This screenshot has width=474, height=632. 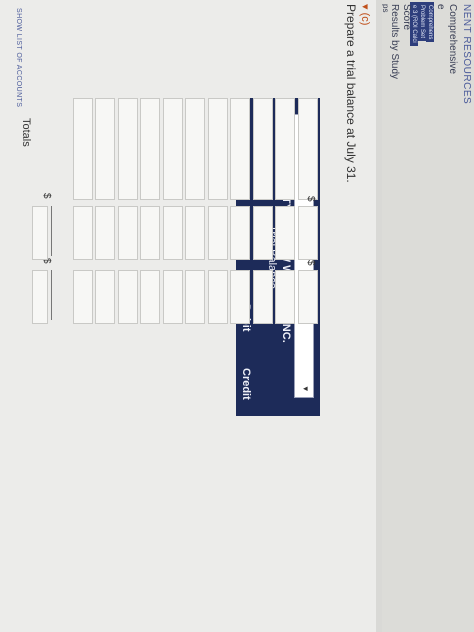 I want to click on totals-debit-field, so click(x=40, y=233).